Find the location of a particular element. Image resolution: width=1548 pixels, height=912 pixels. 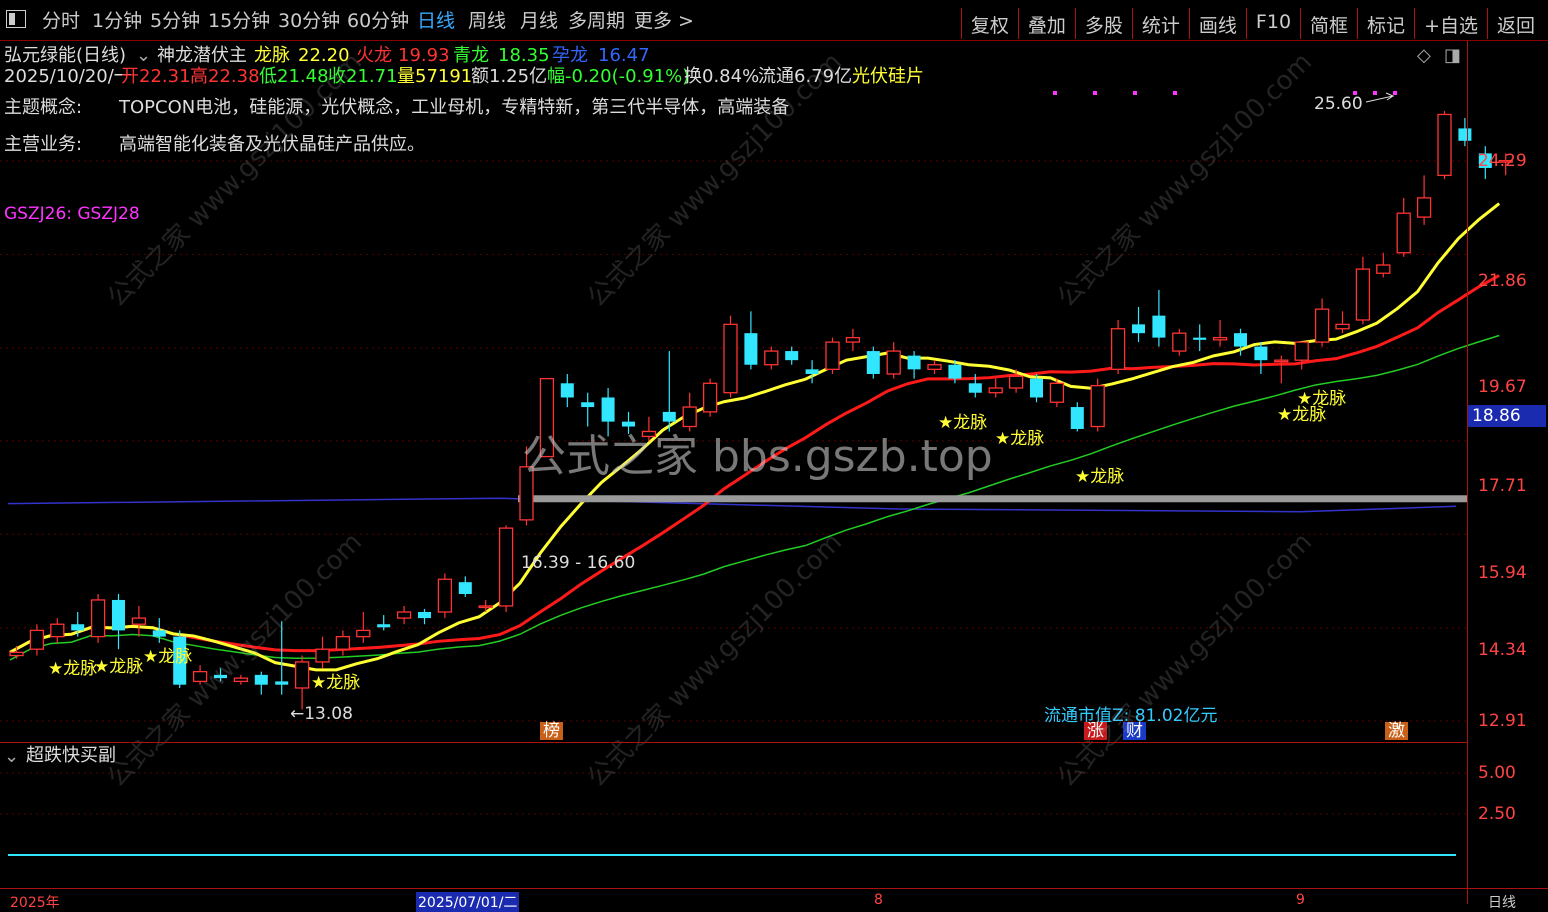

indicator-dropdown-icon: ⌄ is located at coordinates (143, 56).